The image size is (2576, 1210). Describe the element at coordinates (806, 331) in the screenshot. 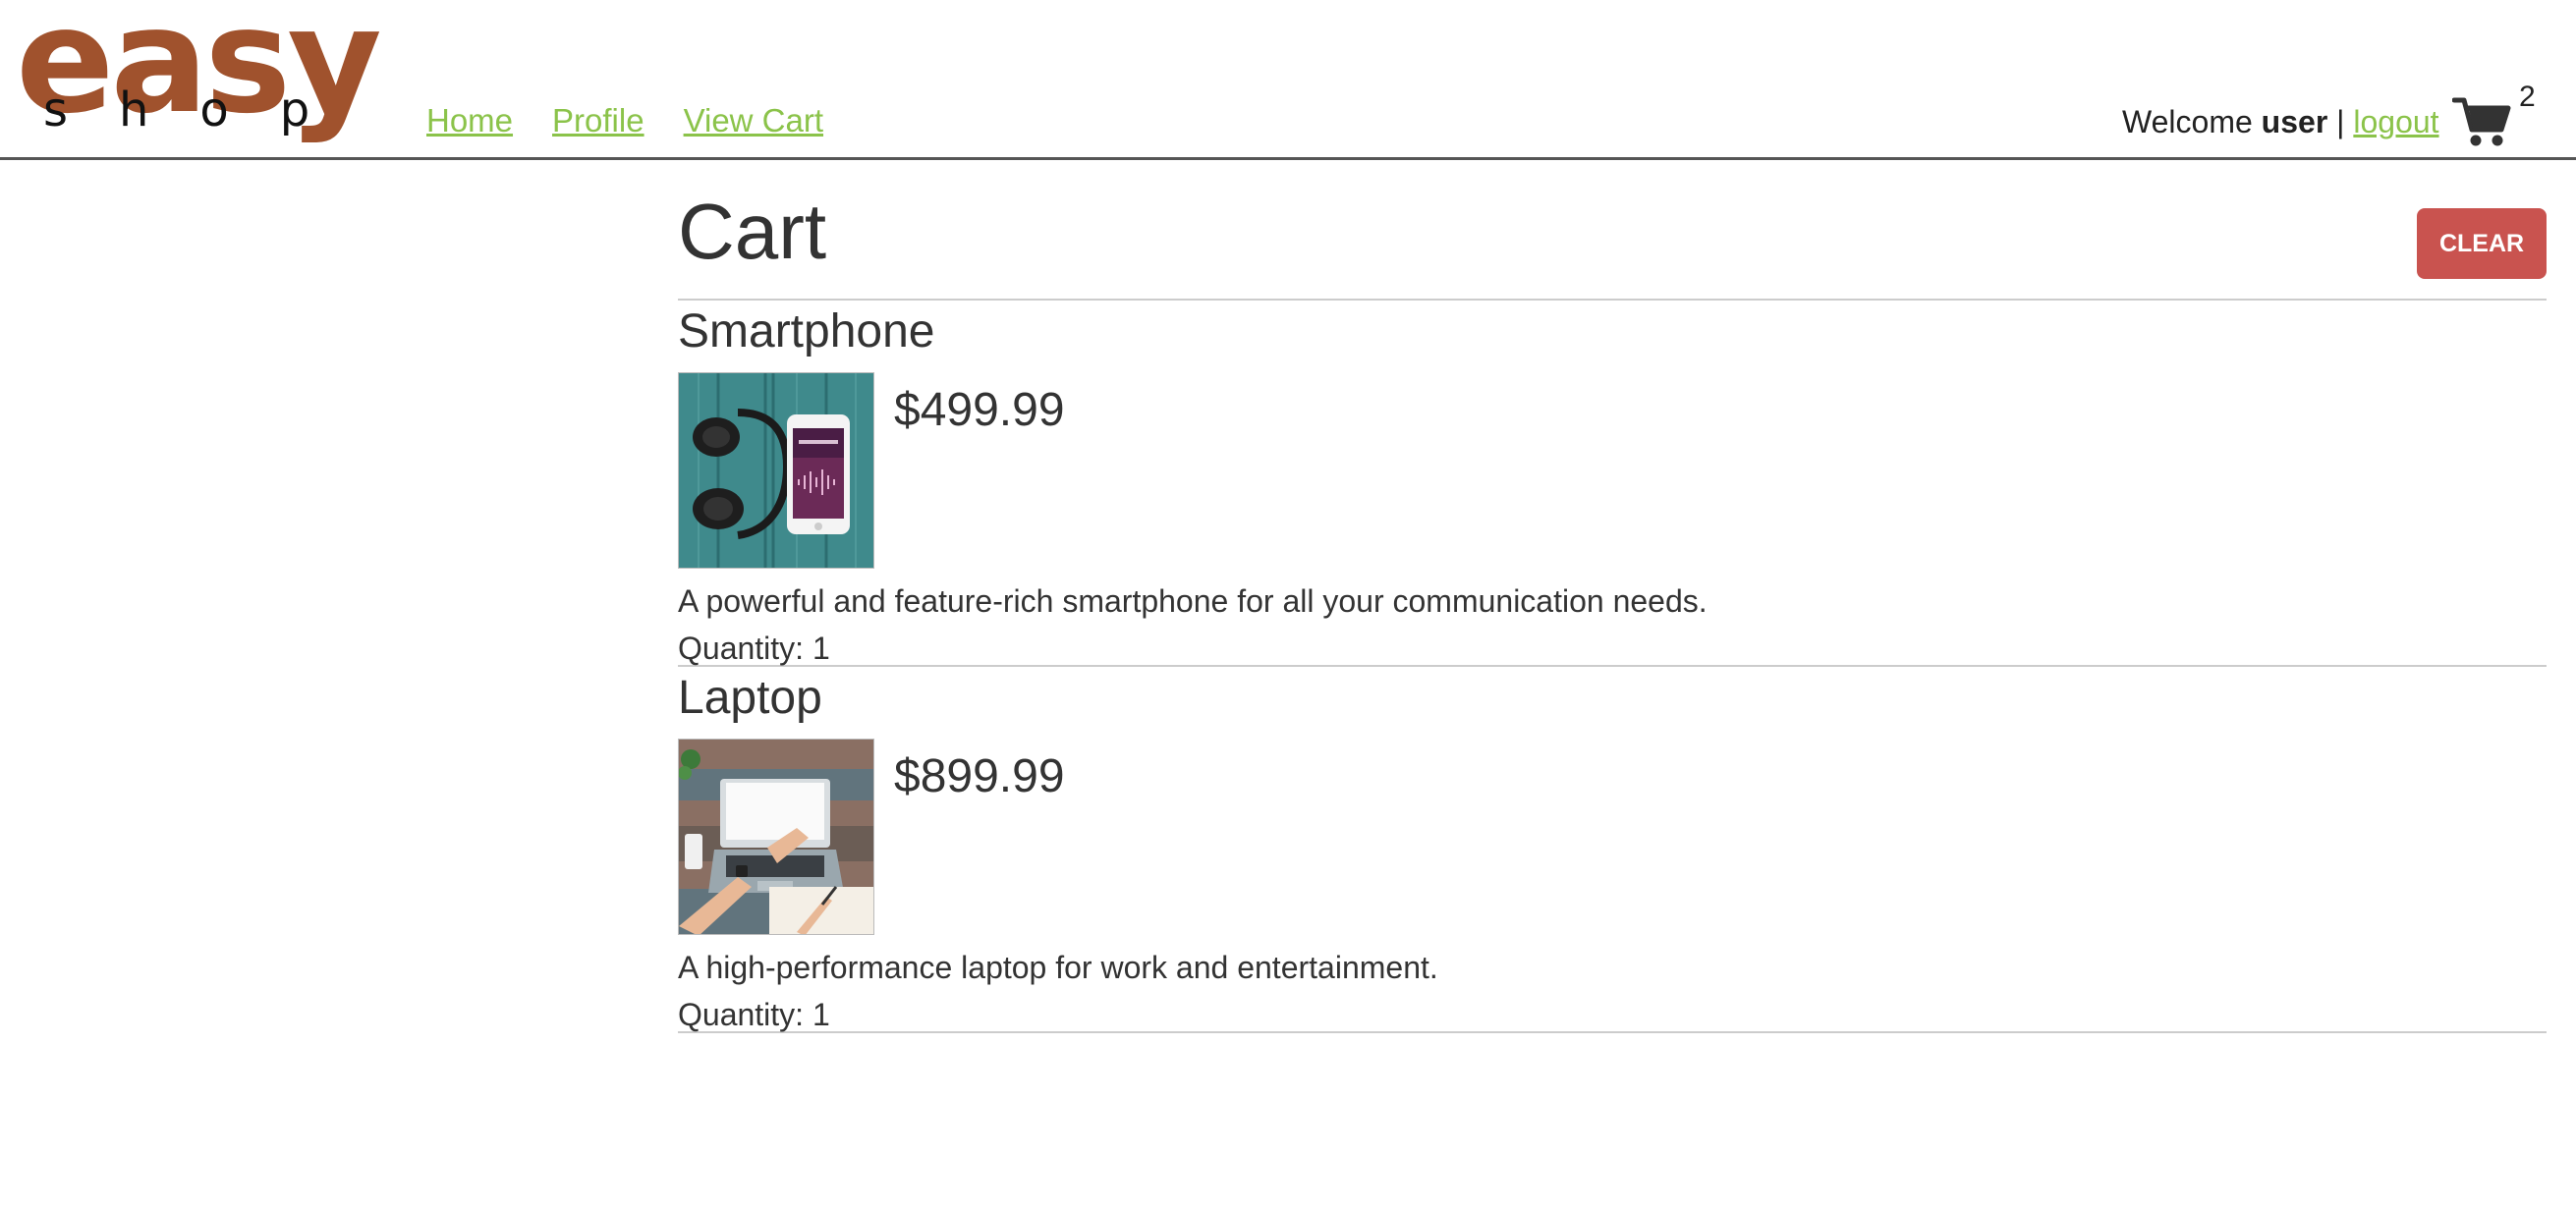

I see `item-name: Smartphone` at that location.